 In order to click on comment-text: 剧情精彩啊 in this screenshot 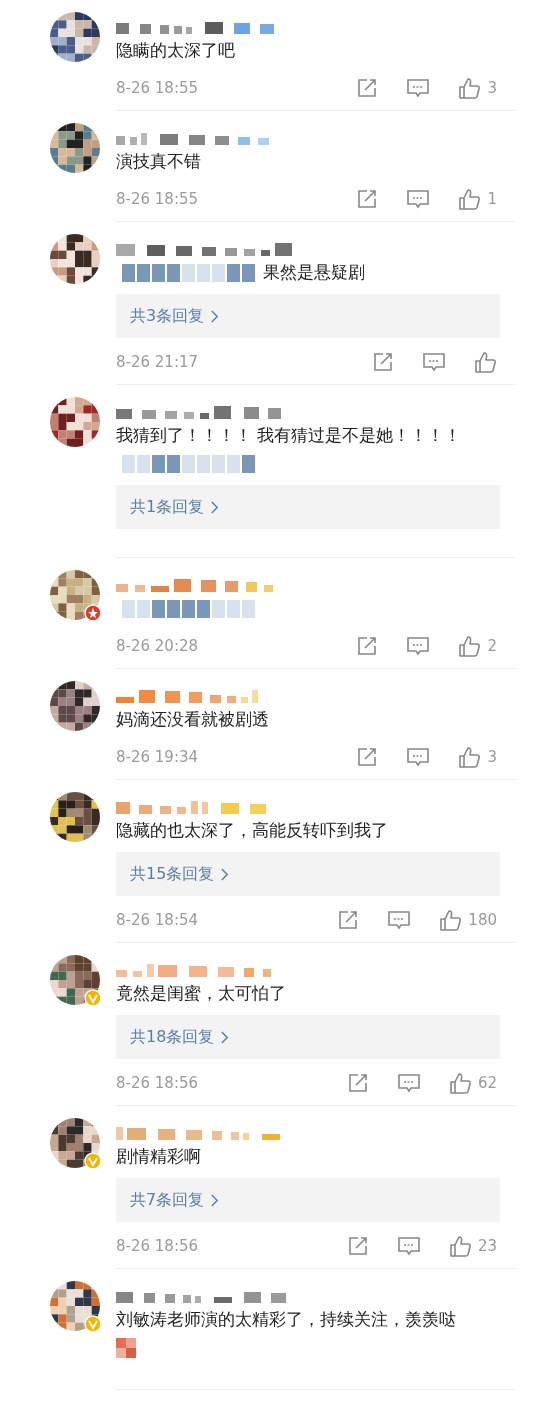, I will do `click(158, 1156)`.